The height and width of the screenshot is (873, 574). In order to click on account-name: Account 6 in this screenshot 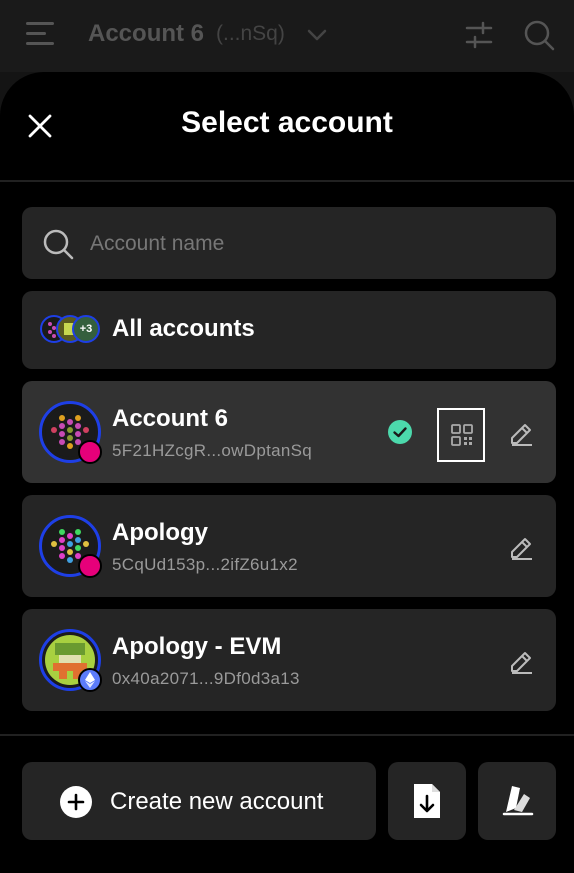, I will do `click(170, 418)`.